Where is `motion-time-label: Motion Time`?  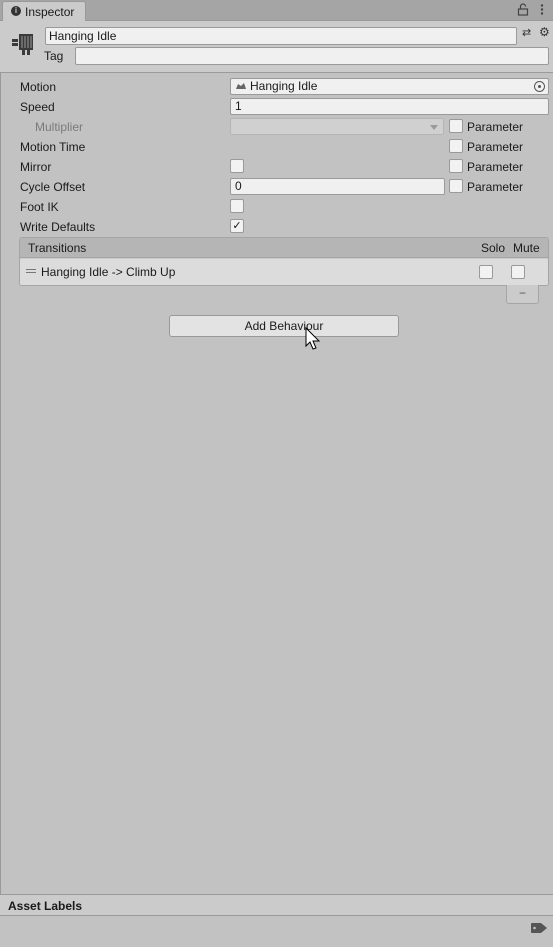
motion-time-label: Motion Time is located at coordinates (53, 147).